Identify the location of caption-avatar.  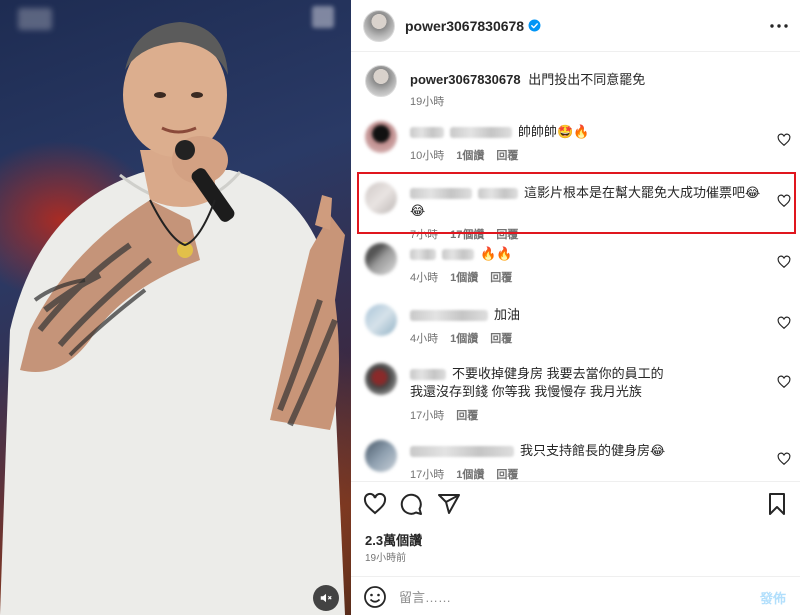
(381, 81).